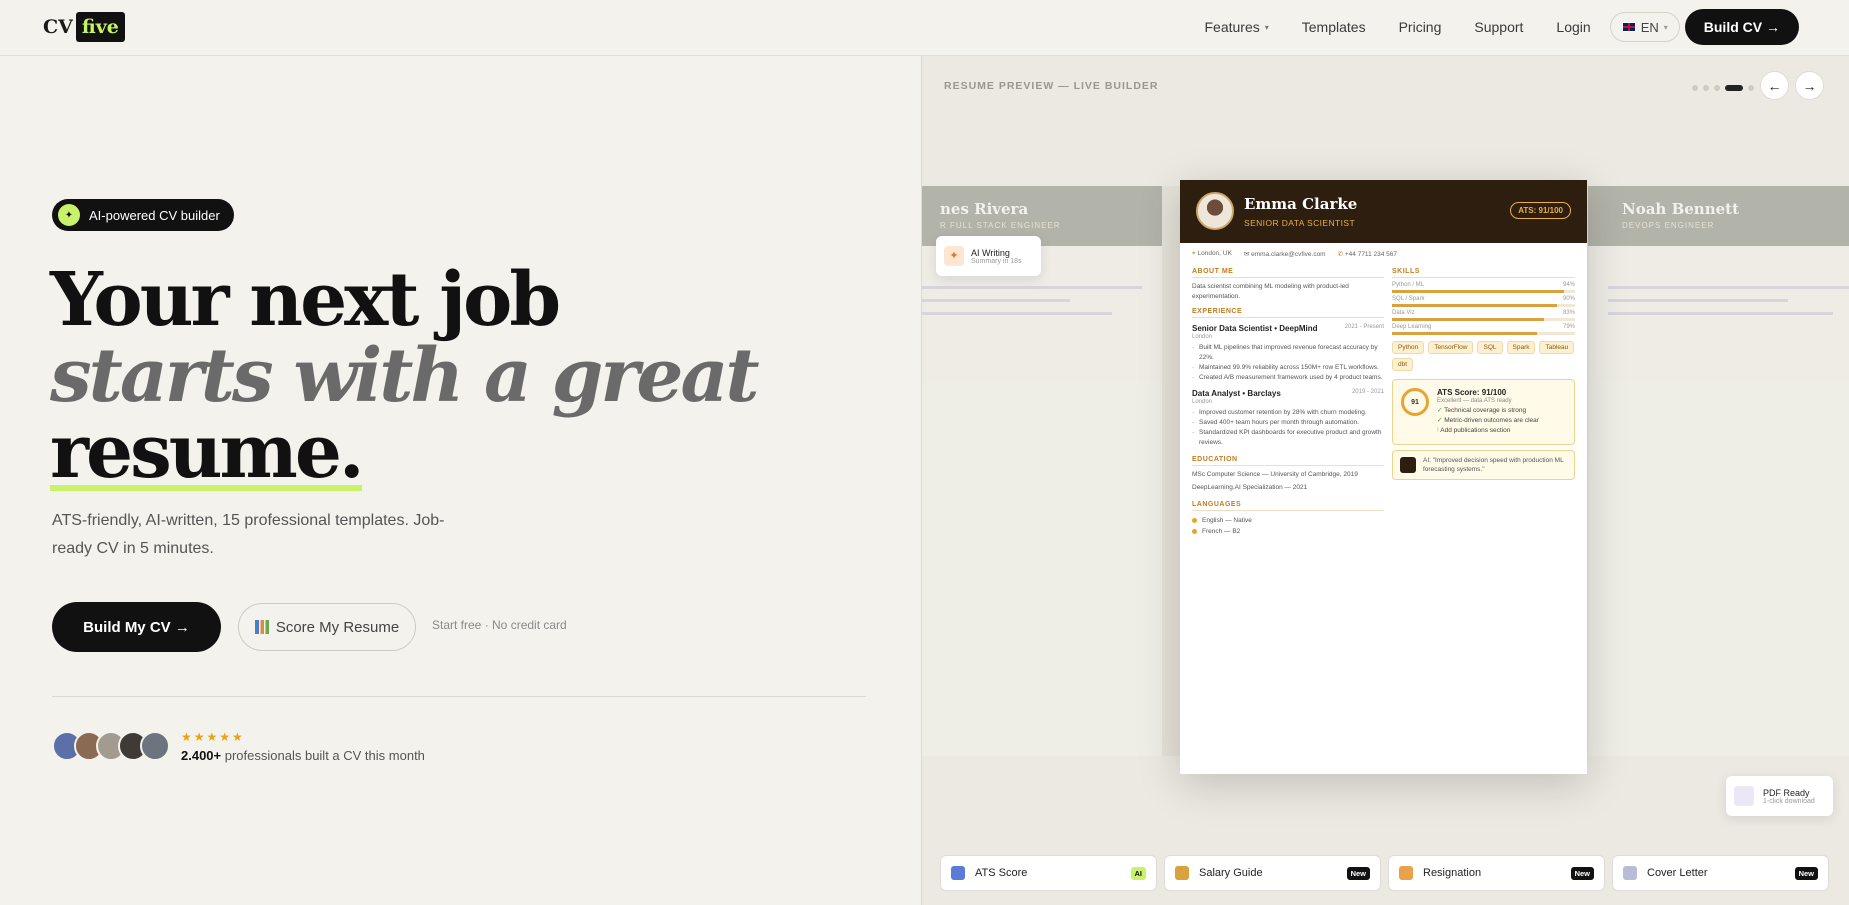  I want to click on phone-value: +44 7711 234 567, so click(1370, 254).